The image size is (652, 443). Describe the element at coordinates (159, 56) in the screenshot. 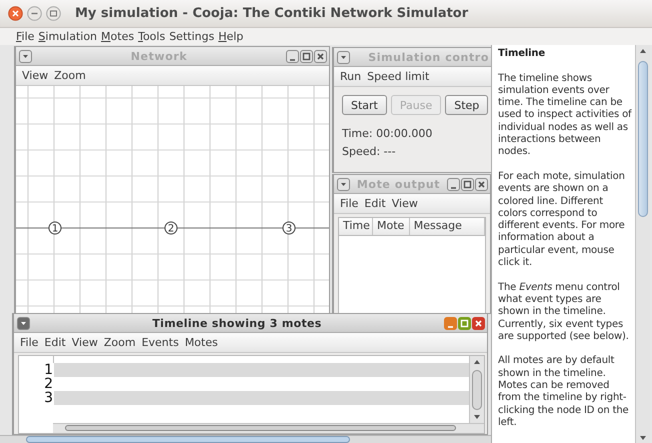

I see `window-title: Network` at that location.